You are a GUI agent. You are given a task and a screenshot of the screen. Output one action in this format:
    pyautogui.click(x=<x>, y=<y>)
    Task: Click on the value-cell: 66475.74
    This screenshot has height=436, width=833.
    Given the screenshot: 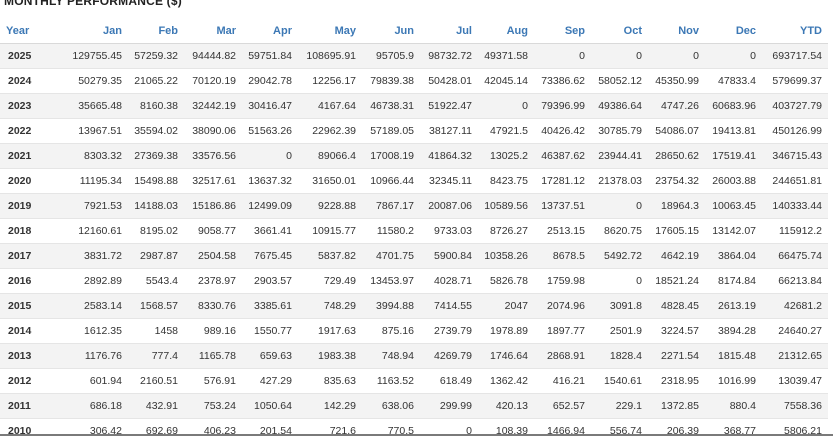 What is the action you would take?
    pyautogui.click(x=795, y=256)
    